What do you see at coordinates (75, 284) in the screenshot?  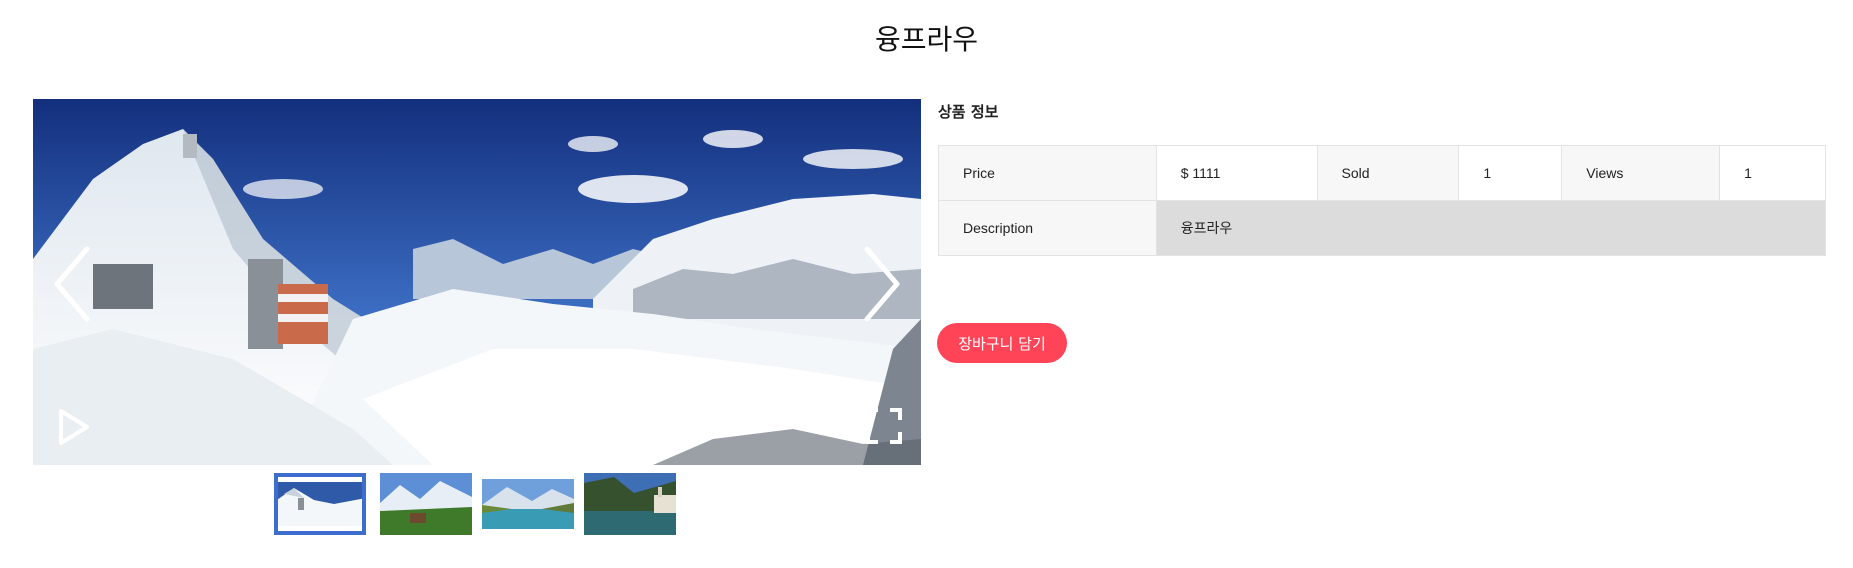 I see `prev-arrow-icon` at bounding box center [75, 284].